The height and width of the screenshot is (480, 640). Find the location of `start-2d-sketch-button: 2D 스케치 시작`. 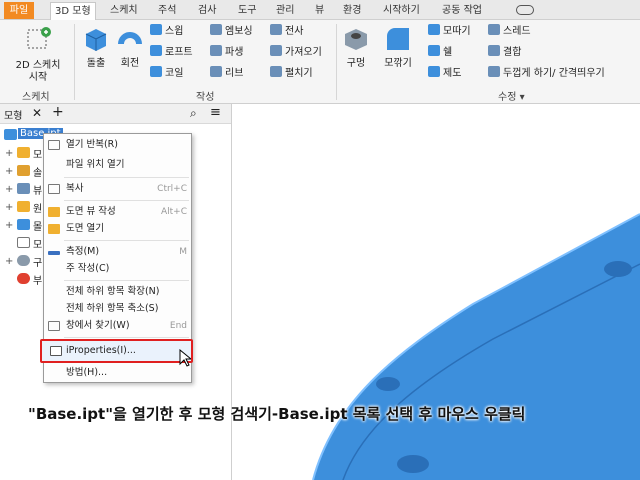

start-2d-sketch-button: 2D 스케치 시작 is located at coordinates (38, 54).